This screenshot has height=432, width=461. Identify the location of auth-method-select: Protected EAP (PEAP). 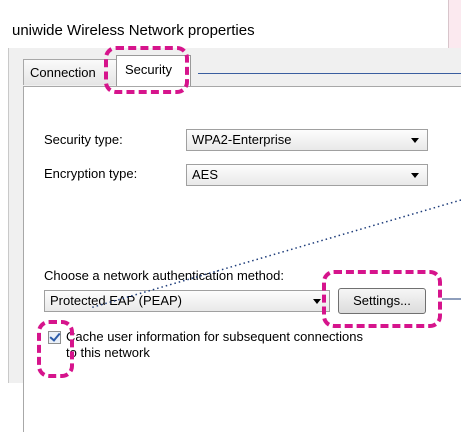
(187, 301).